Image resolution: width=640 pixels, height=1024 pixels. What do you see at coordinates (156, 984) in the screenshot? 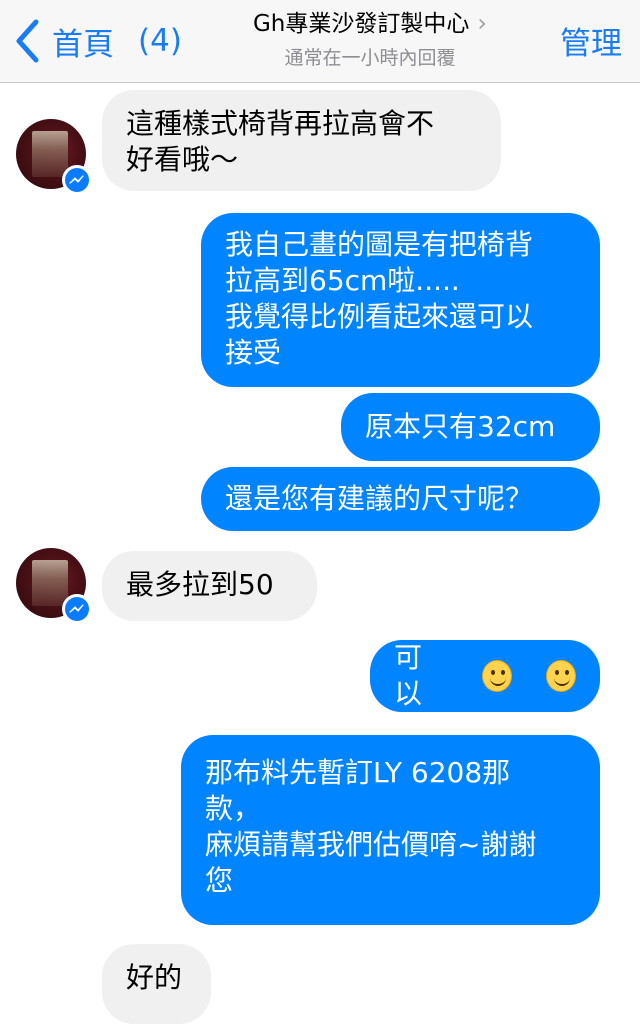
I see `message-bubble-incoming: 好的` at bounding box center [156, 984].